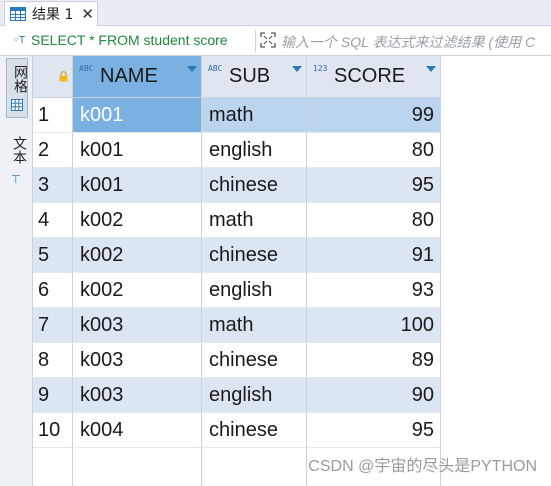  I want to click on column-header-label: SCORE, so click(370, 76).